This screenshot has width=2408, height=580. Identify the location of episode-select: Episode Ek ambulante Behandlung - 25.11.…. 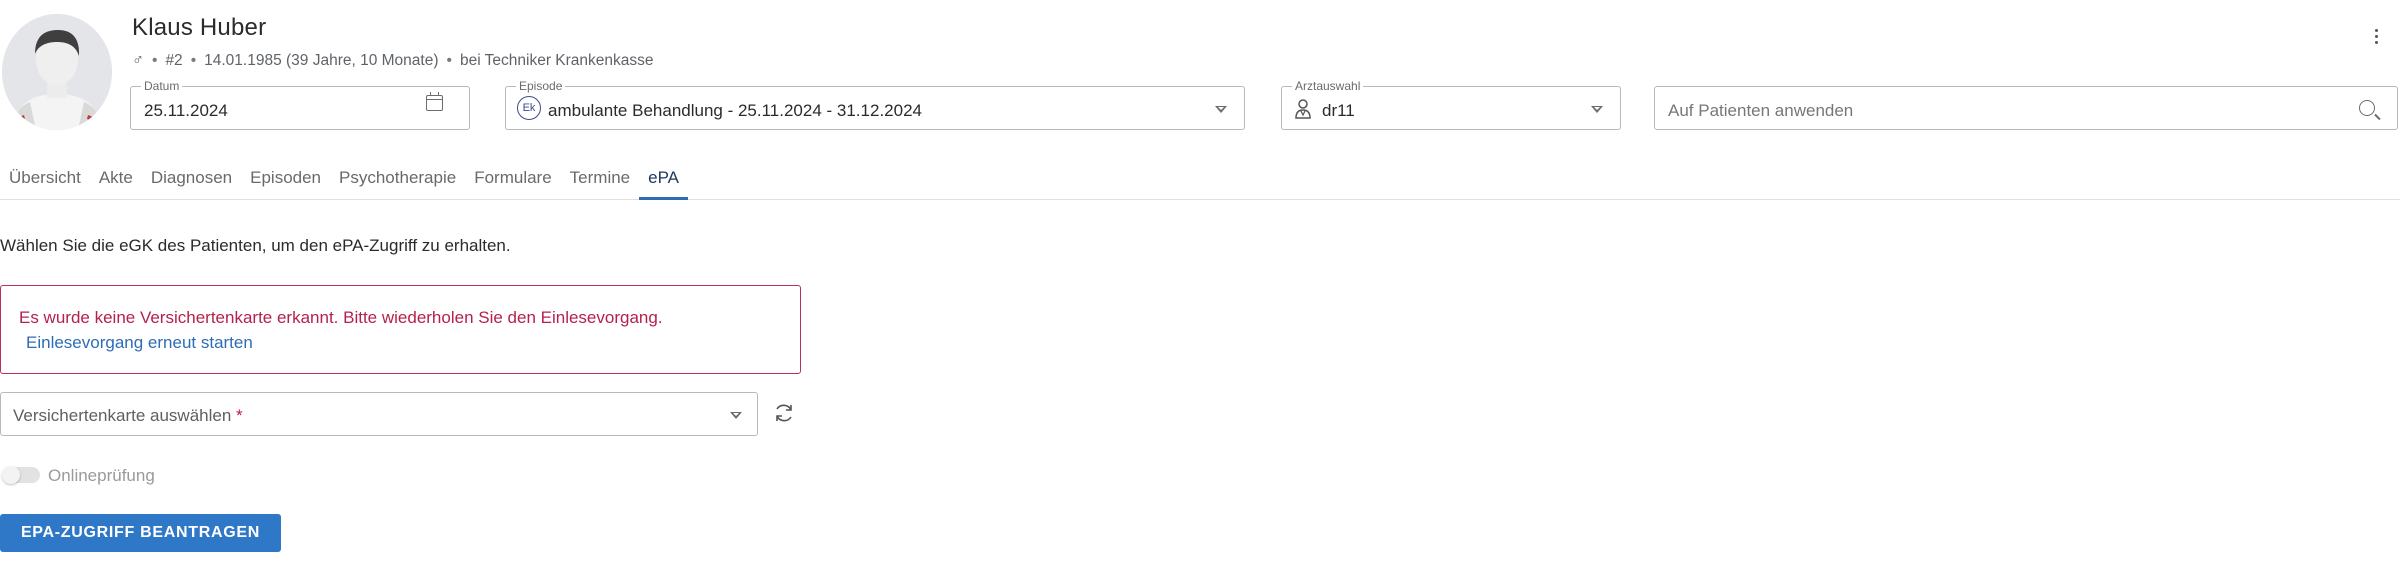
(875, 104).